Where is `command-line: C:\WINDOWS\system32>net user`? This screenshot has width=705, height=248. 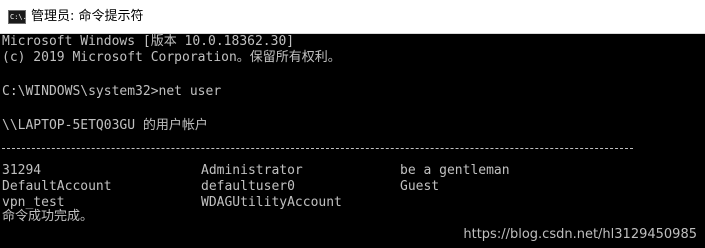
command-line: C:\WINDOWS\system32>net user is located at coordinates (112, 91).